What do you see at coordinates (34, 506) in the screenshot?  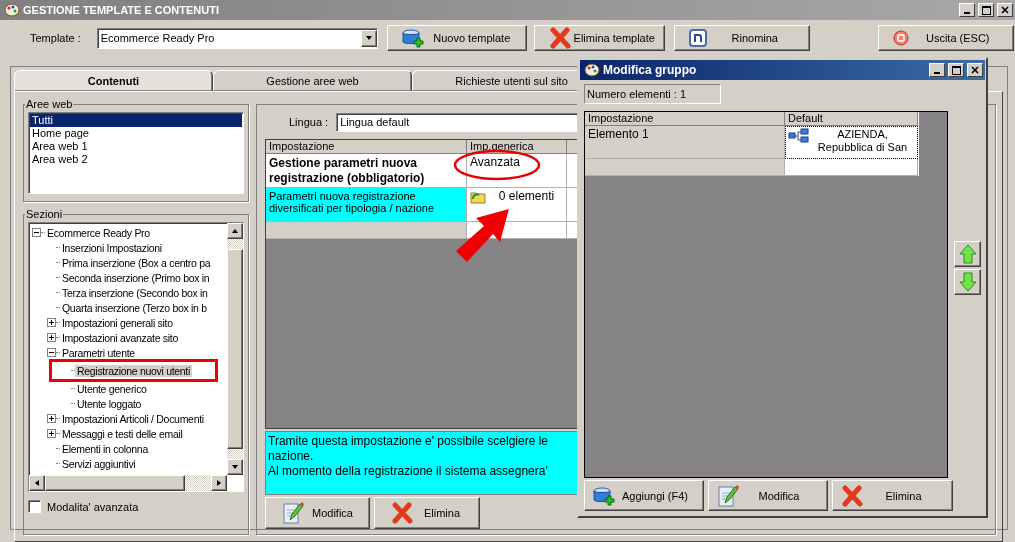 I see `checkbox` at bounding box center [34, 506].